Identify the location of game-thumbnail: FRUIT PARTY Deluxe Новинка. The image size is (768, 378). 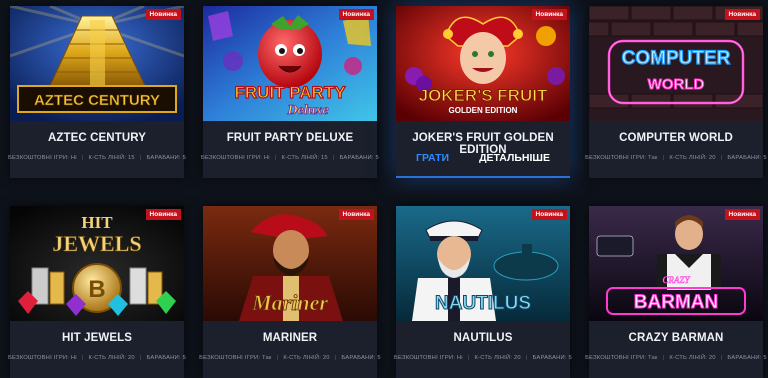
(290, 63).